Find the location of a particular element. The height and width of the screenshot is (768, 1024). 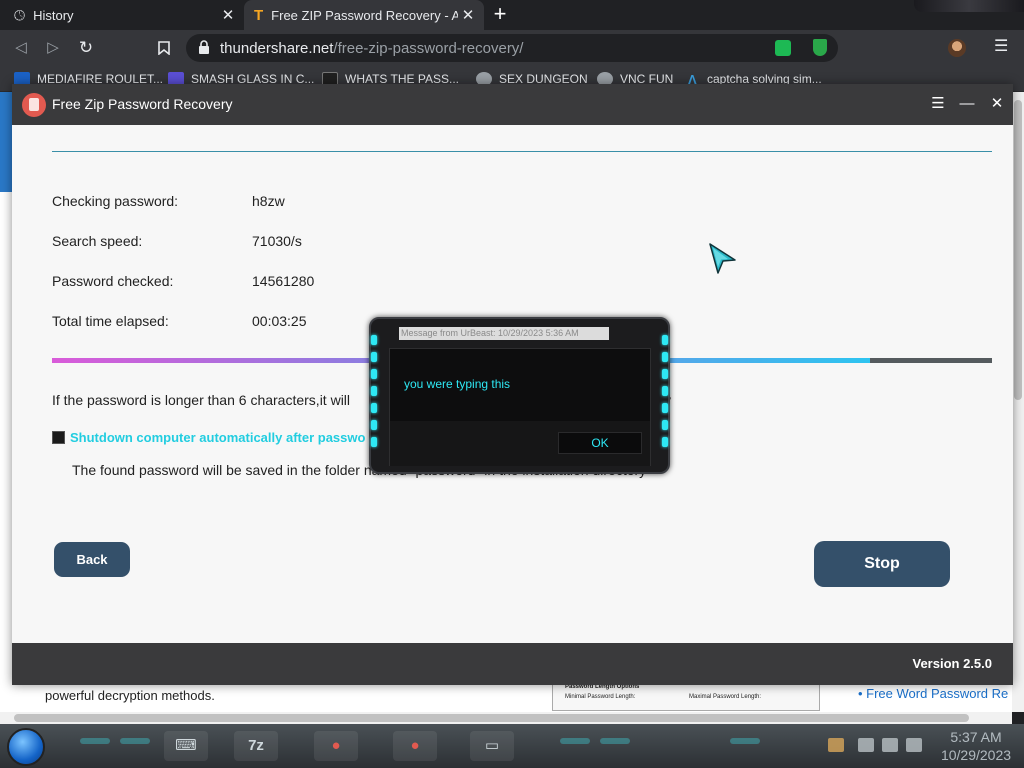

start-button is located at coordinates (26, 747).